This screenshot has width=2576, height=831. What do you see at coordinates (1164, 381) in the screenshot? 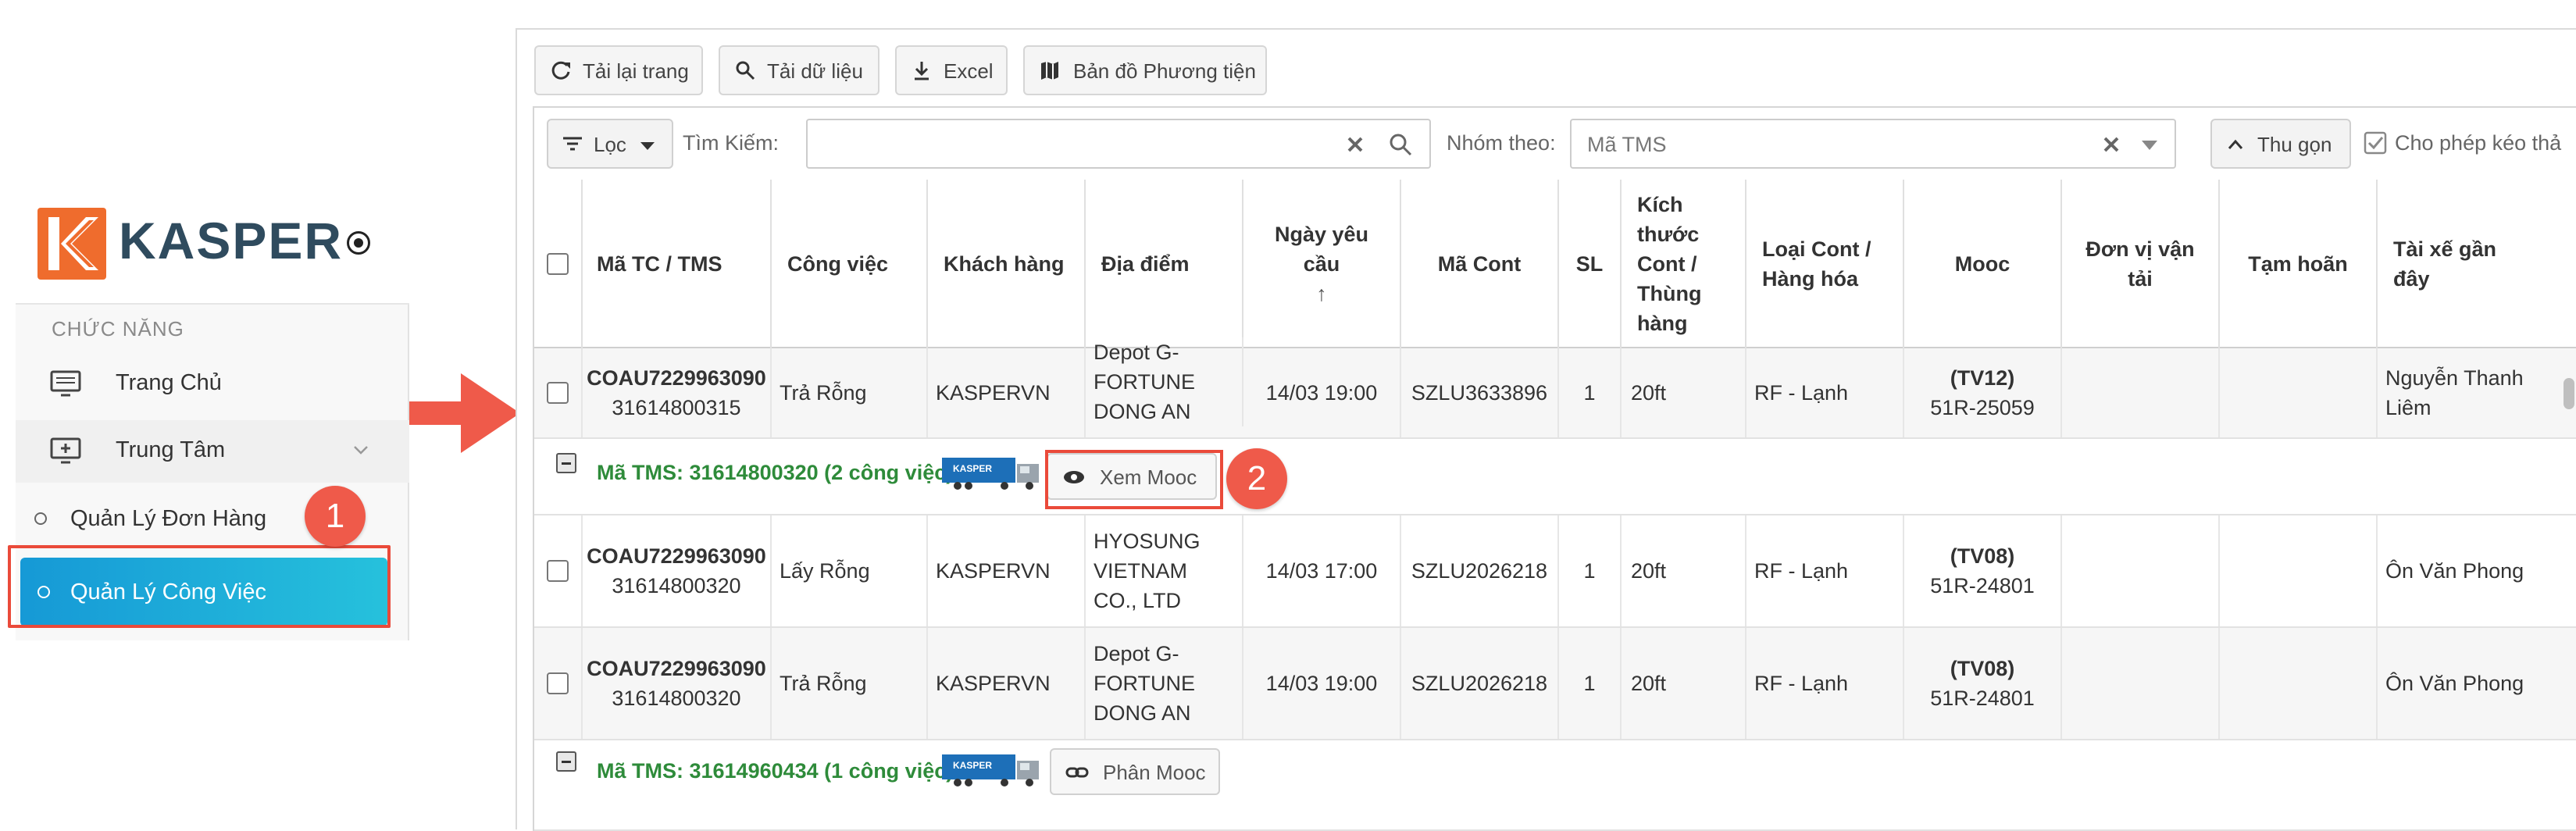
I see `cell-location: Depot G-FORTUNE DONG AN` at bounding box center [1164, 381].